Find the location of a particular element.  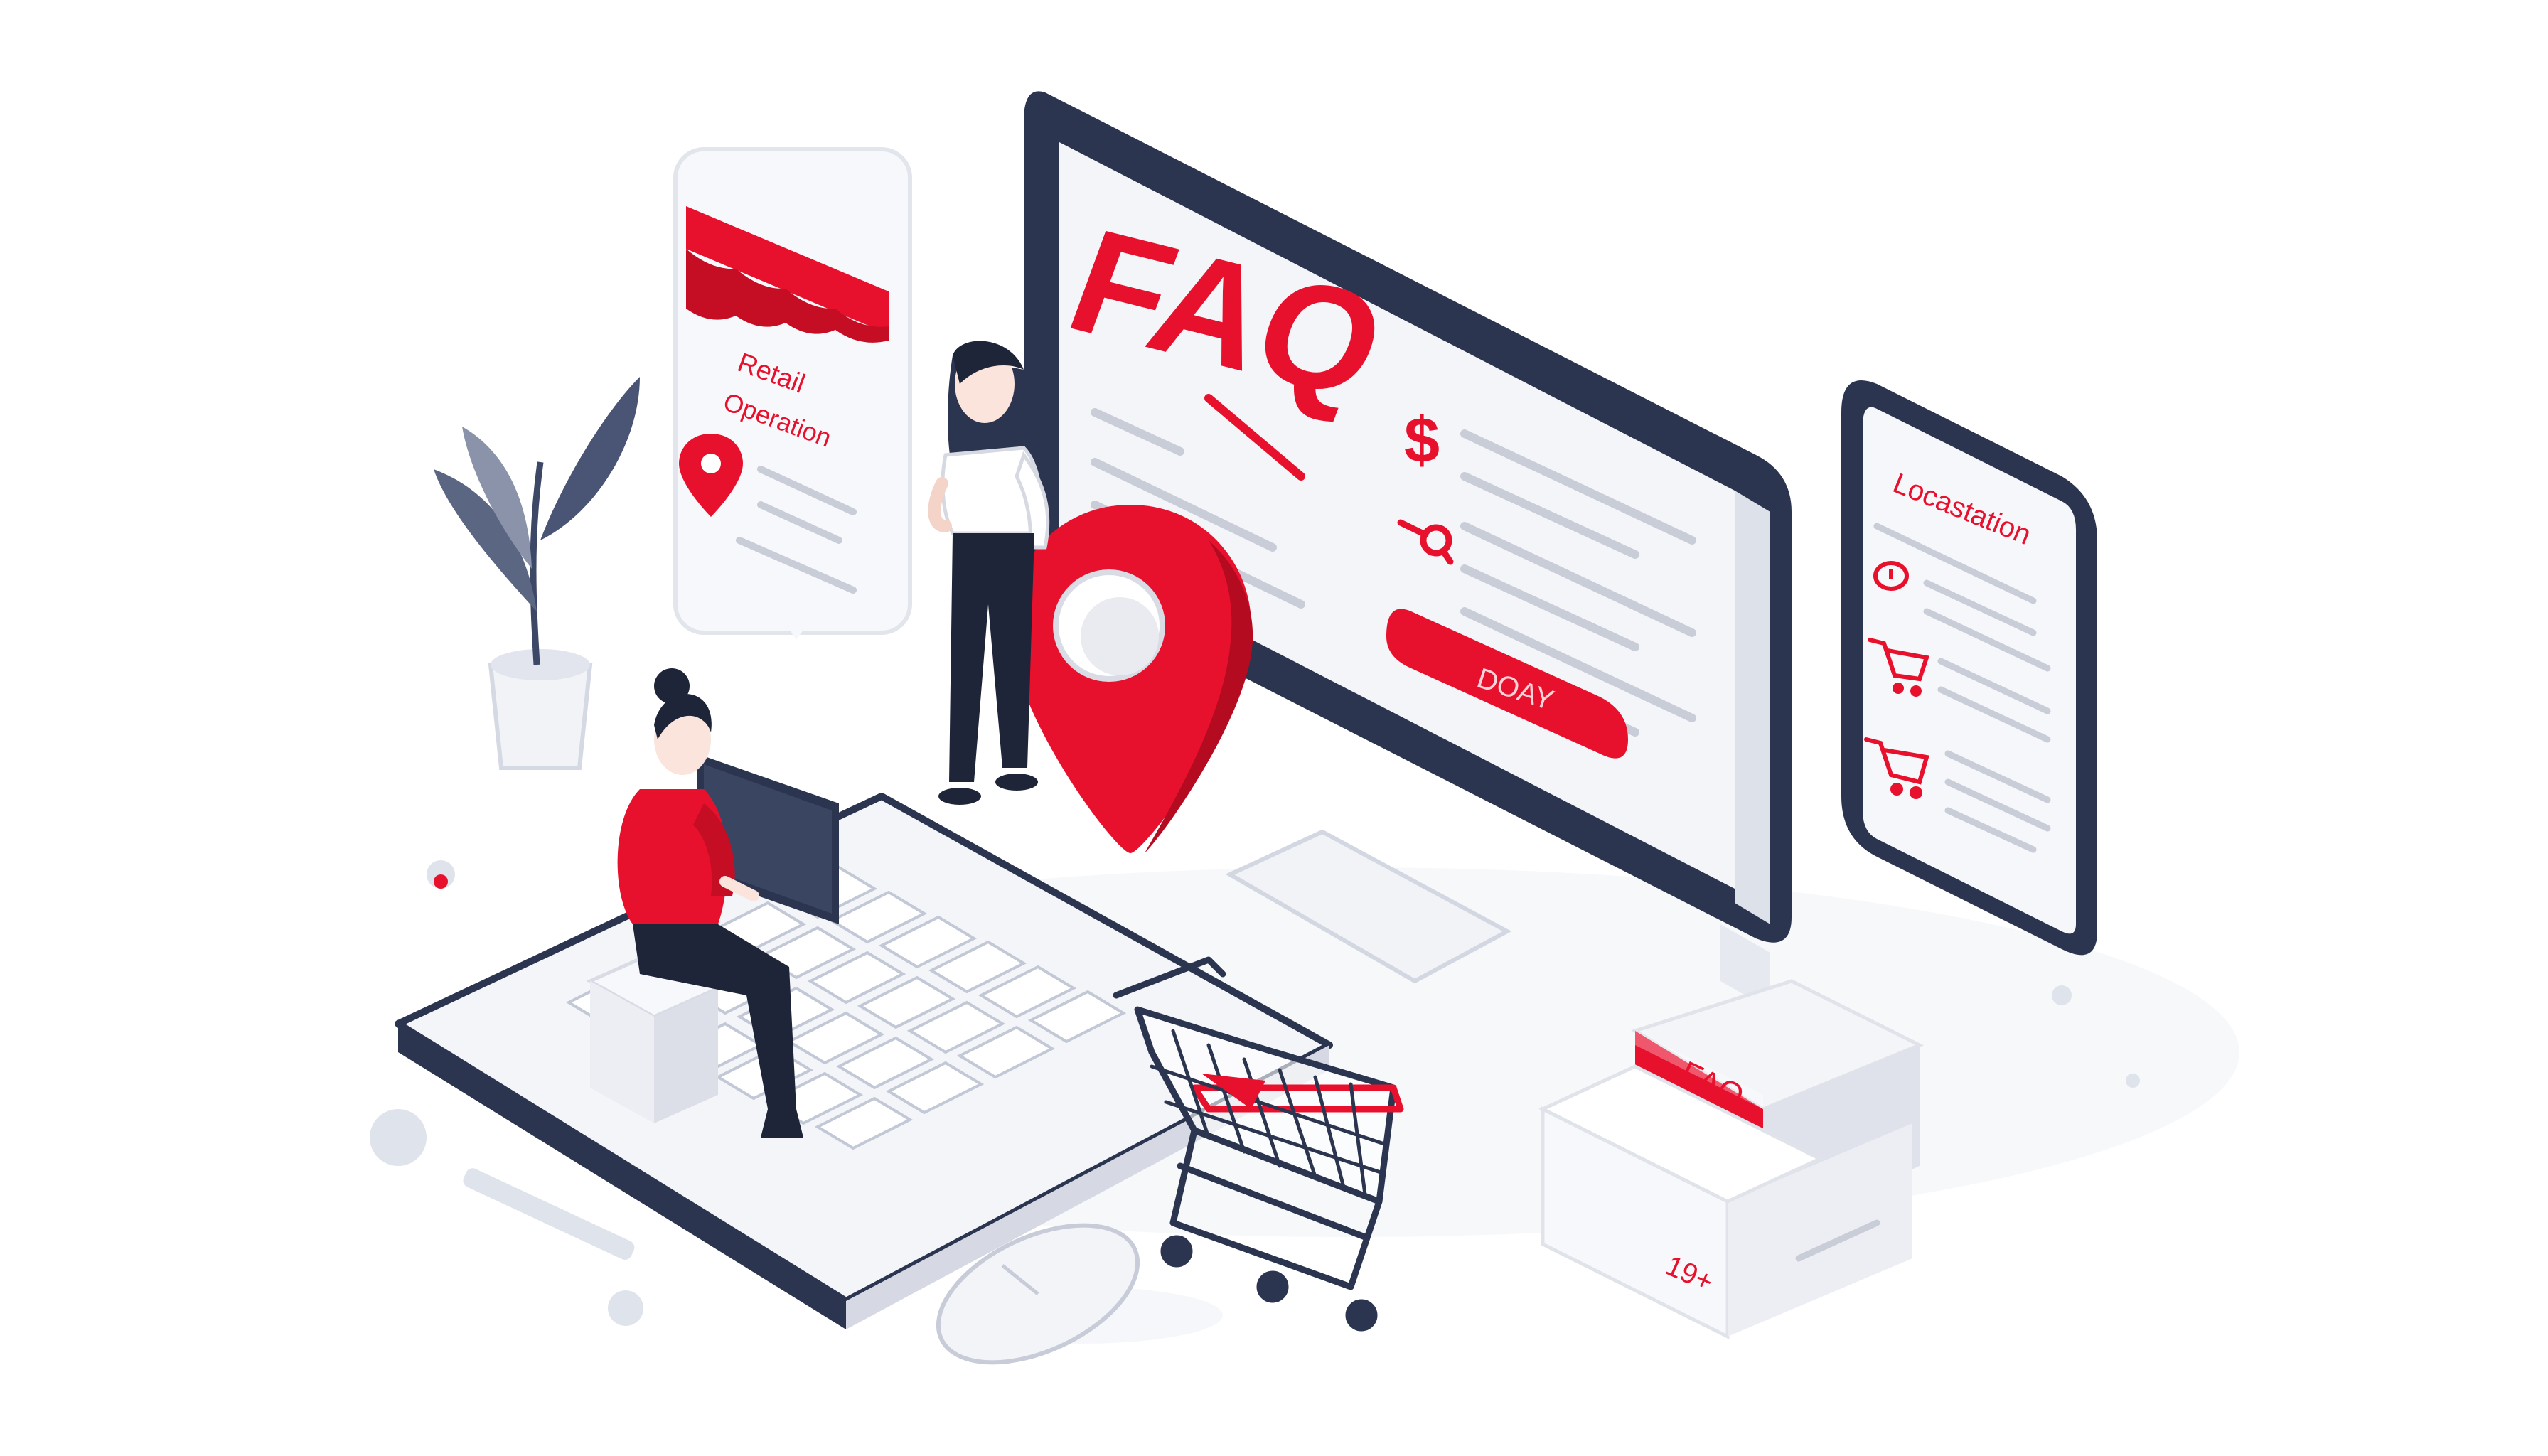

plant is located at coordinates (537, 574).